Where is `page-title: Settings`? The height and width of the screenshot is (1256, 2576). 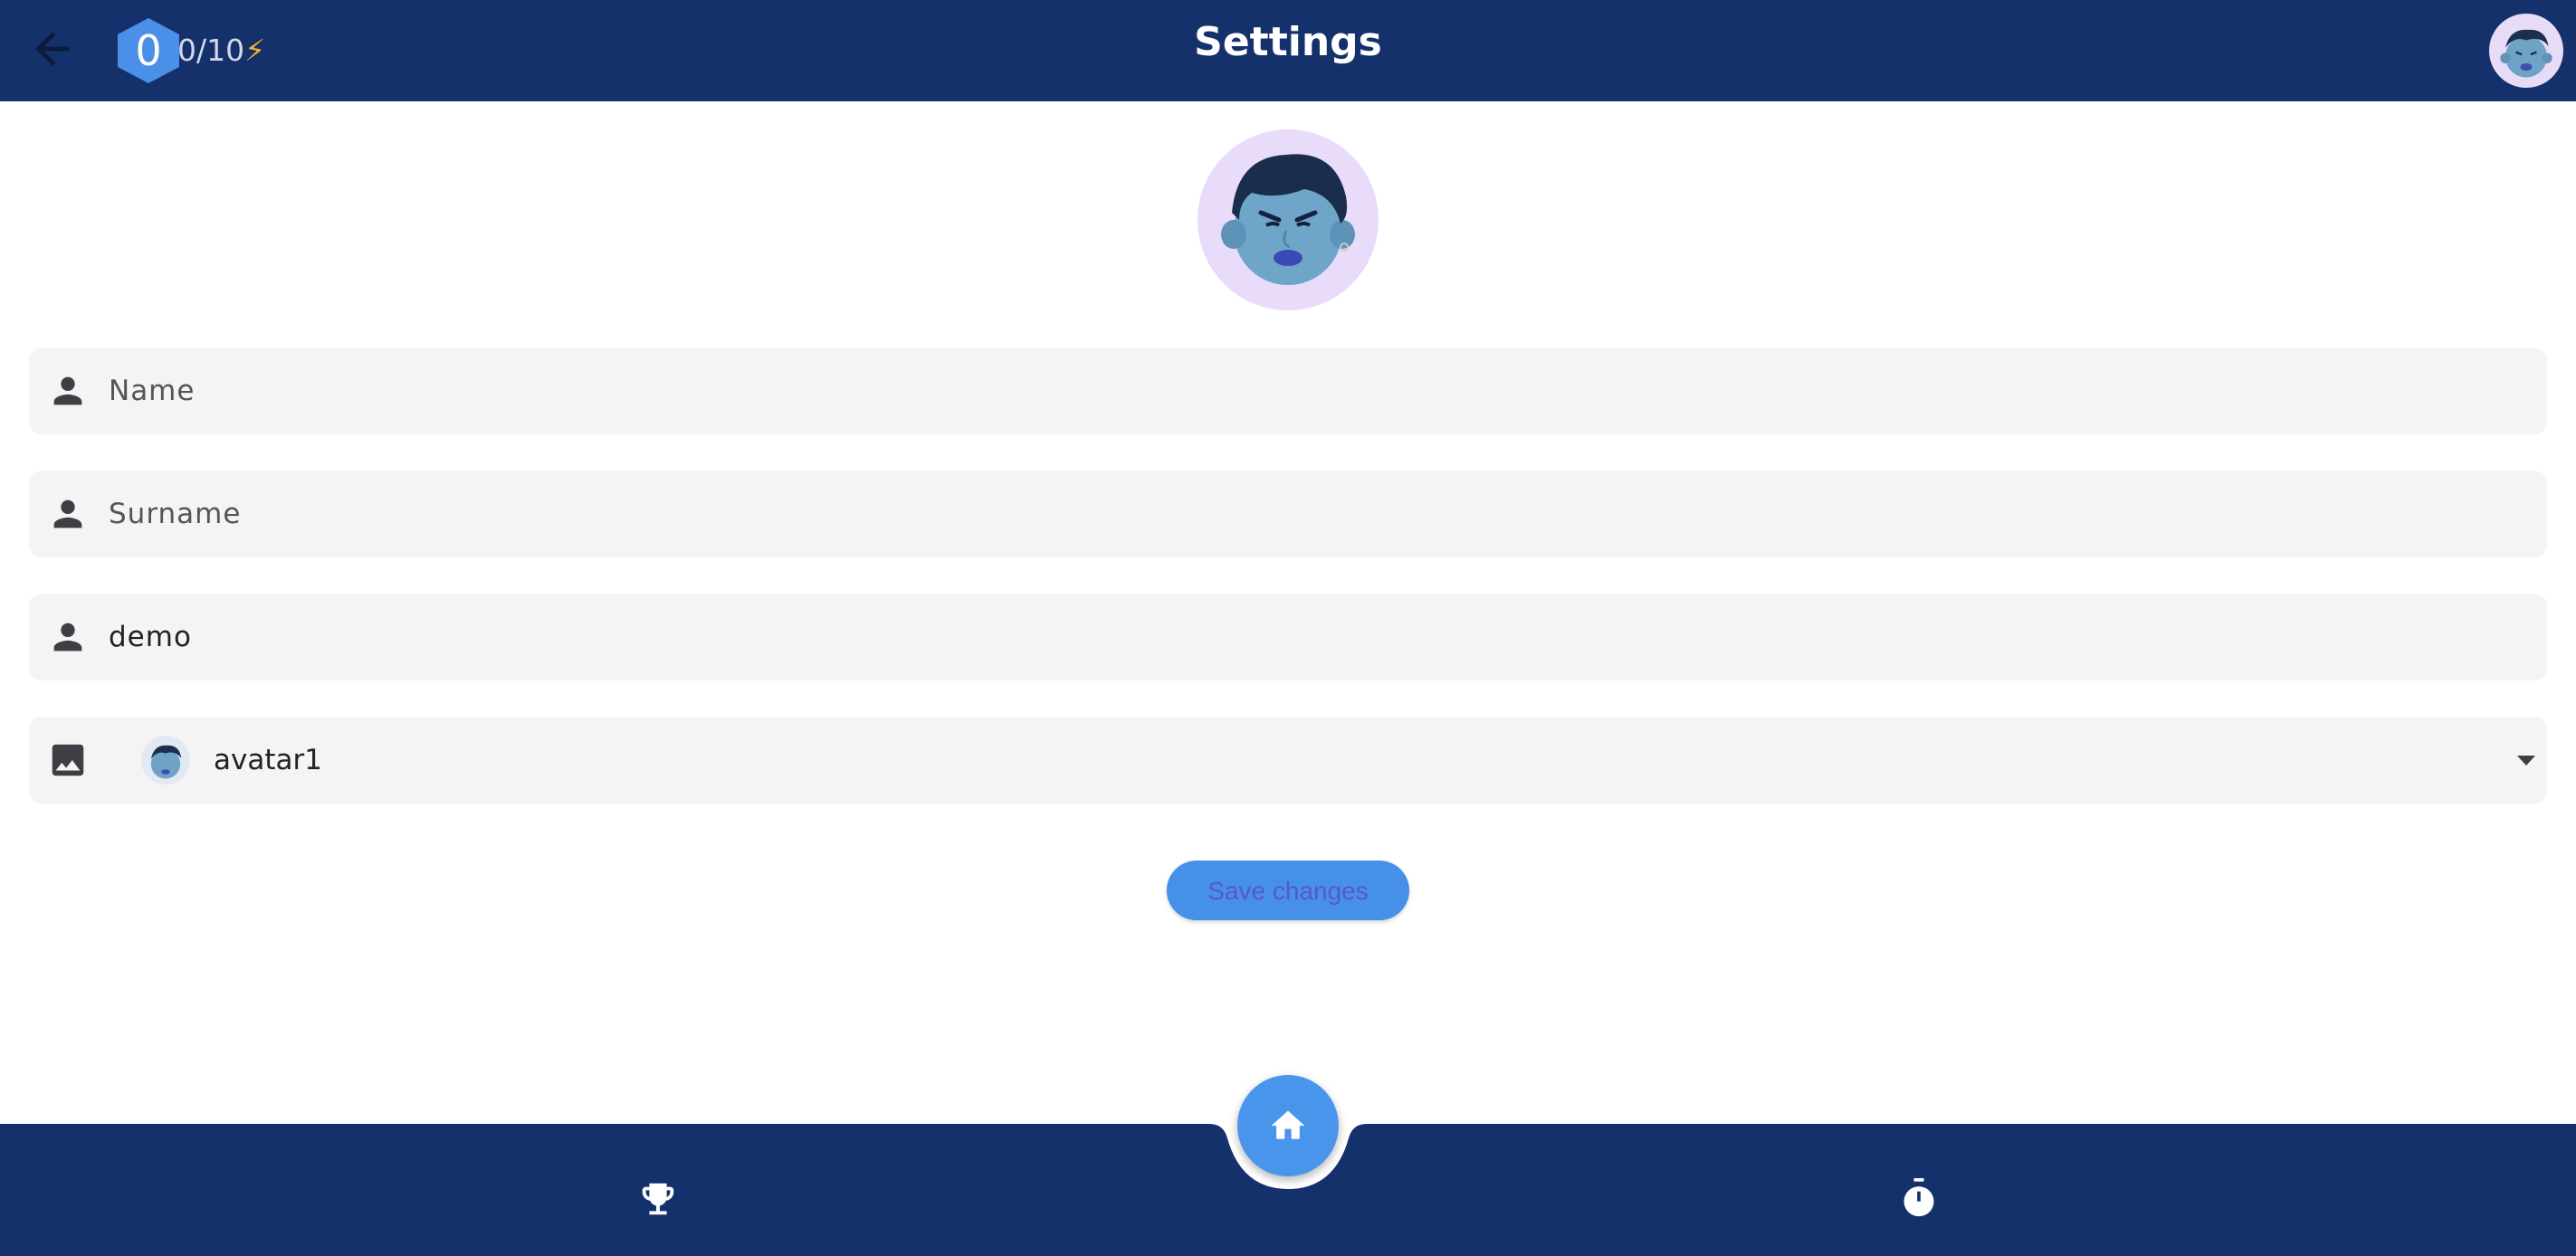 page-title: Settings is located at coordinates (1288, 42).